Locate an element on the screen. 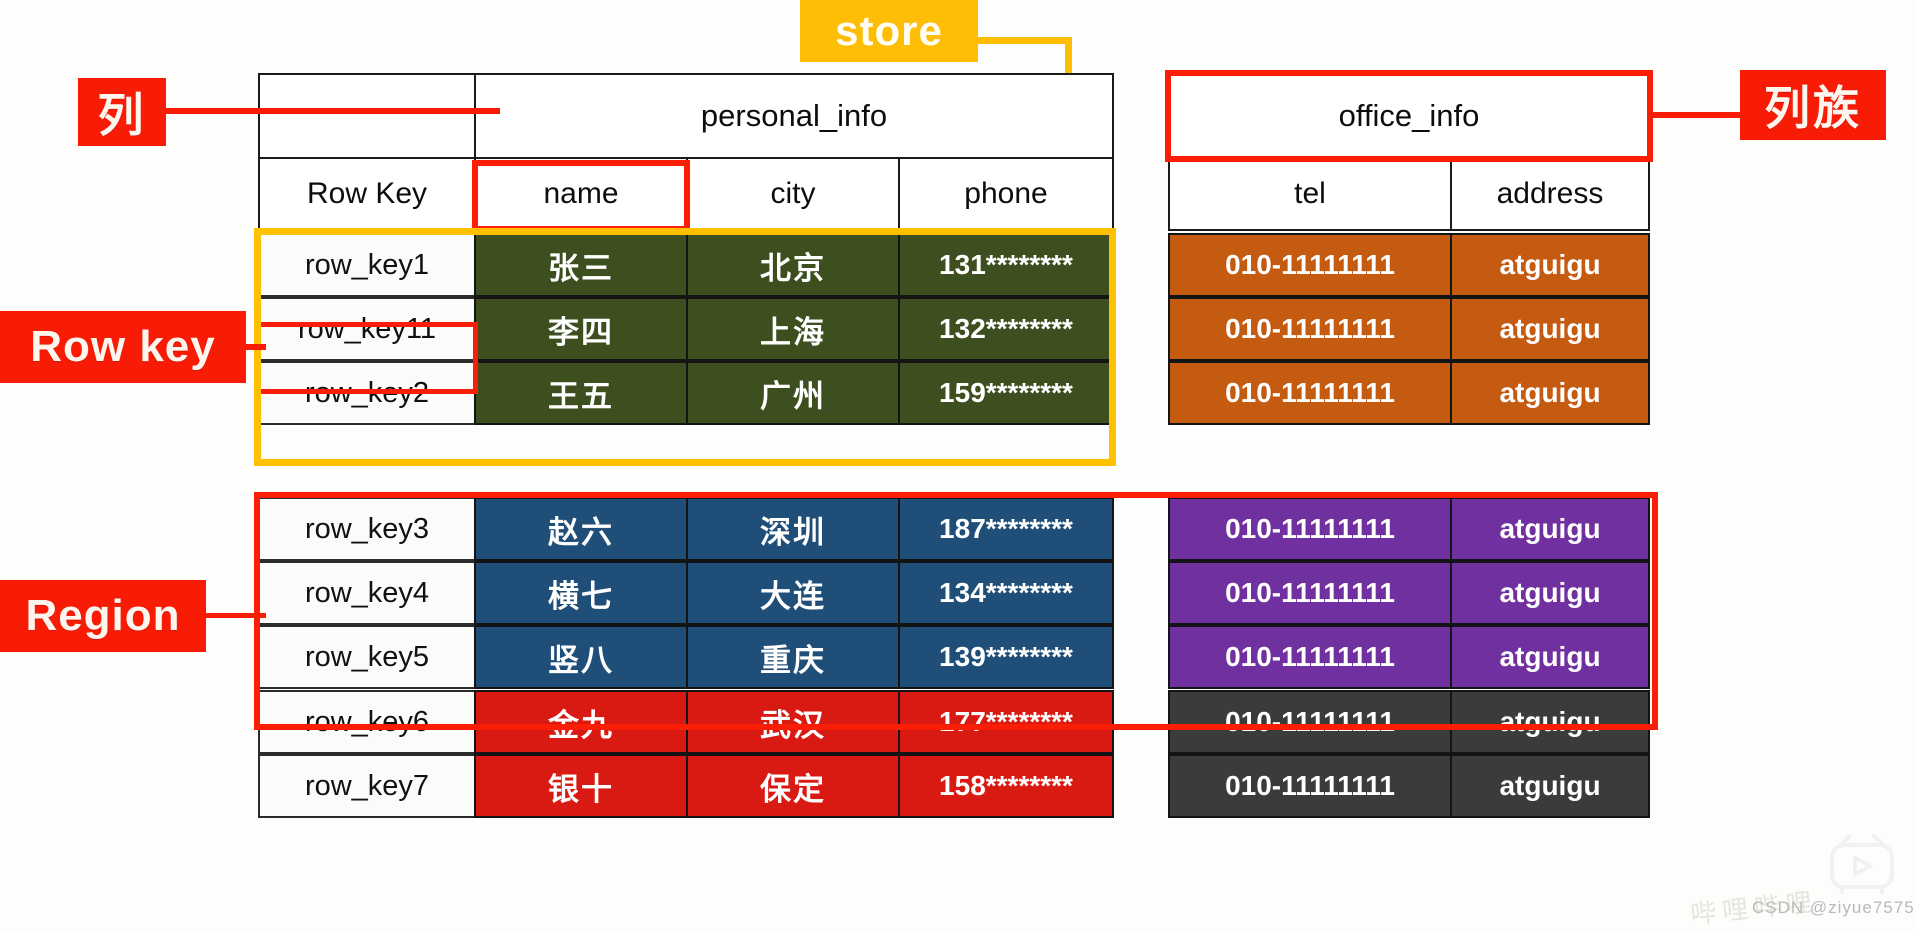 This screenshot has width=1916, height=932. personal-rowkey-cell: row_key4 is located at coordinates (367, 593).